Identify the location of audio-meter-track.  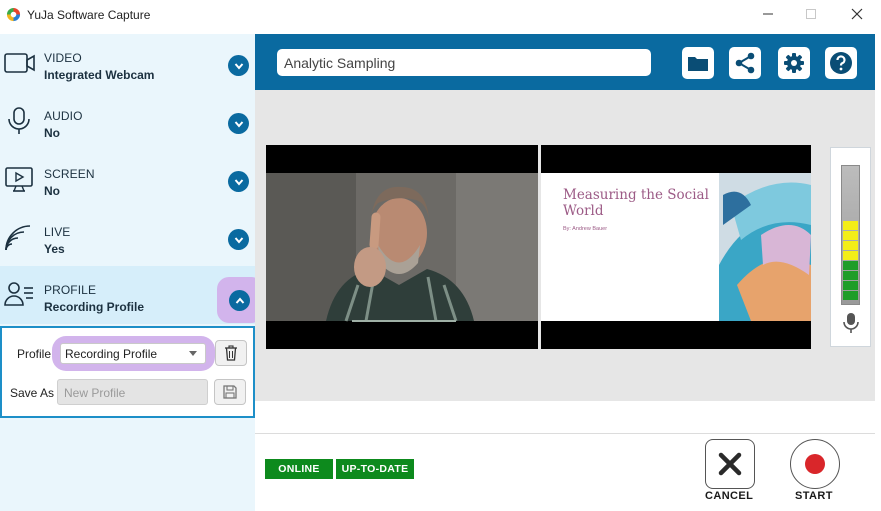
(850, 235).